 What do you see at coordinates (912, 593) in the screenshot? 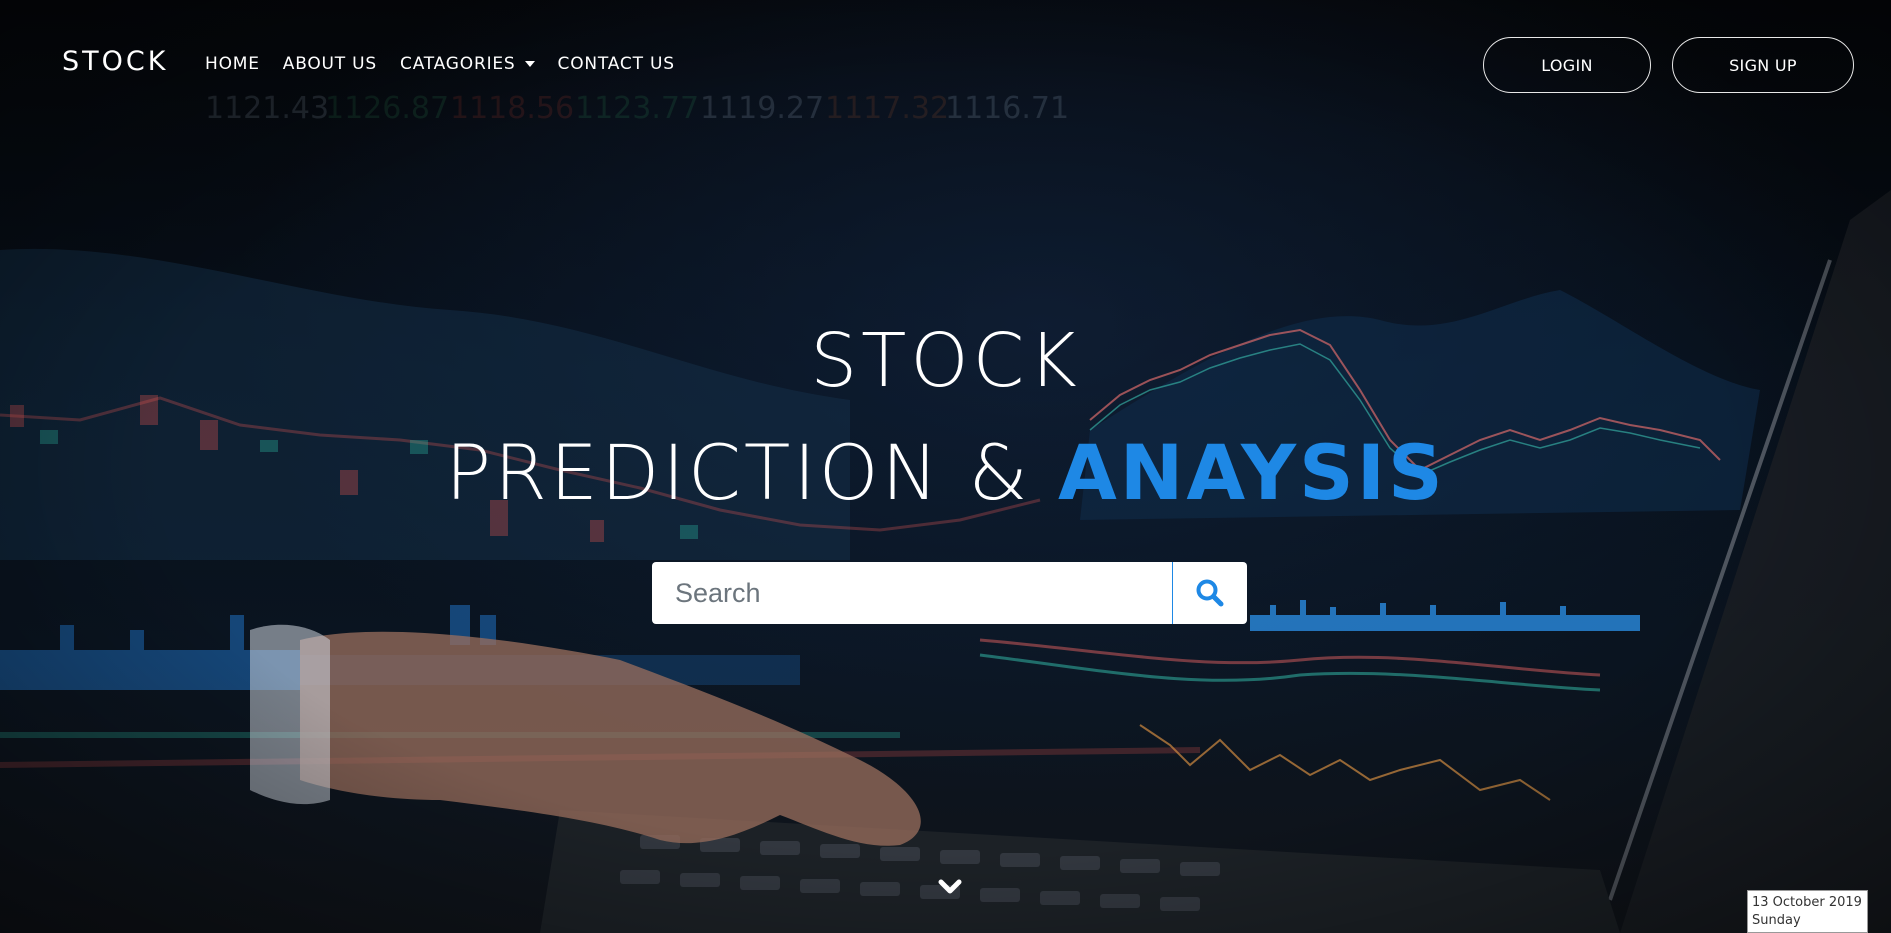
I see `search-input` at bounding box center [912, 593].